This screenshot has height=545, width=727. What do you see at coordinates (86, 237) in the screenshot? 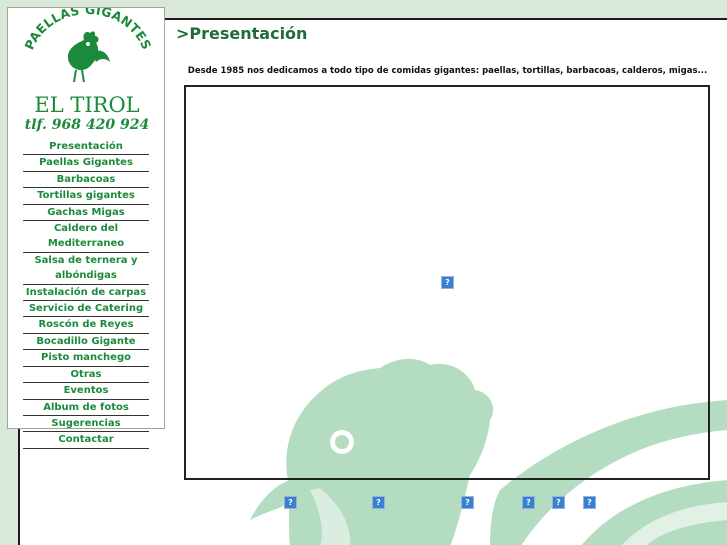
I see `nav-item-caldero-mediterraneo: Caldero del Mediterraneo` at bounding box center [86, 237].